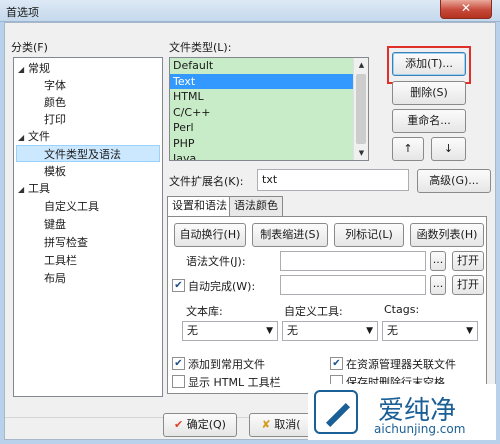 This screenshot has width=500, height=444. What do you see at coordinates (269, 155) in the screenshot?
I see `list-item: Java` at bounding box center [269, 155].